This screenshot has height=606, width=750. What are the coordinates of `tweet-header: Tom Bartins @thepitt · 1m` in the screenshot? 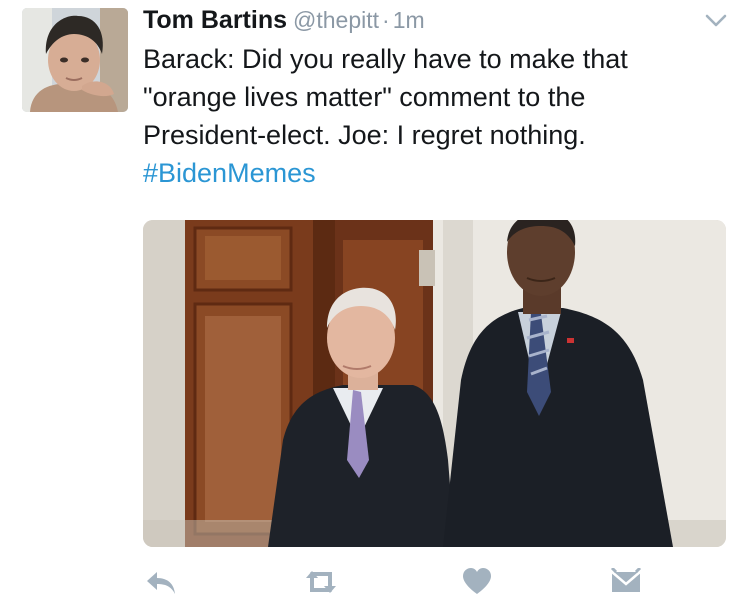 It's located at (284, 22).